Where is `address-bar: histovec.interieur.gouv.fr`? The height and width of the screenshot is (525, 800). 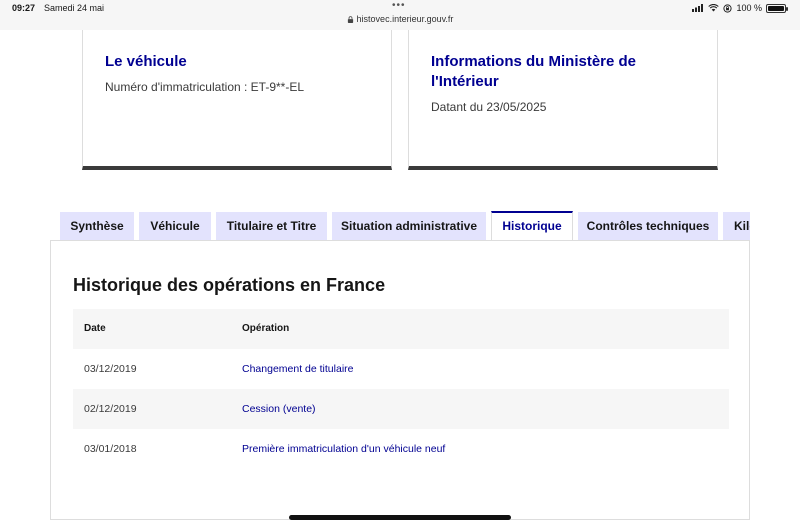
address-bar: histovec.interieur.gouv.fr is located at coordinates (400, 19).